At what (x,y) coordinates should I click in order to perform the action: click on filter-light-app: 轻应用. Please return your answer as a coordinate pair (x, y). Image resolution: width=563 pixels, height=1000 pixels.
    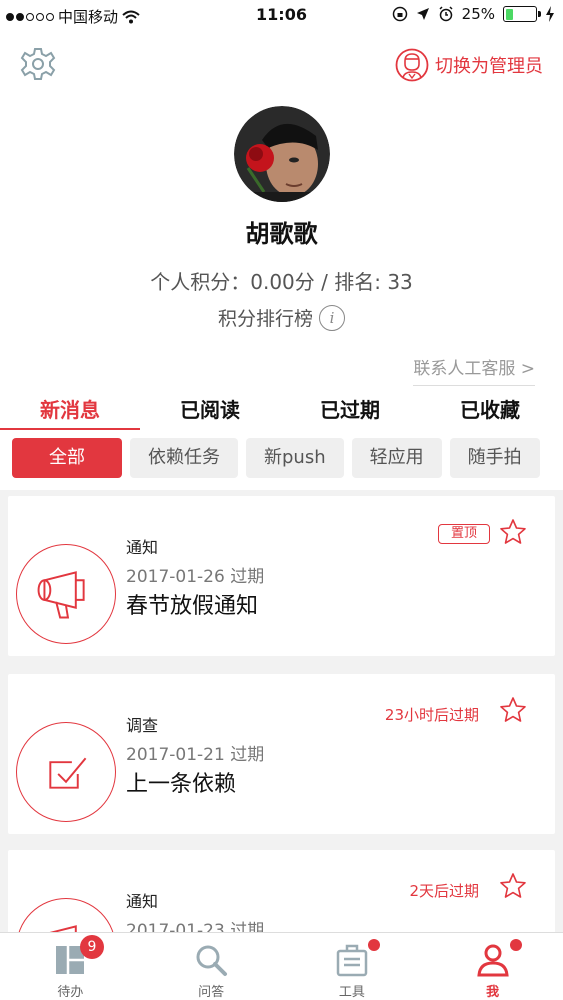
    Looking at the image, I should click on (396, 458).